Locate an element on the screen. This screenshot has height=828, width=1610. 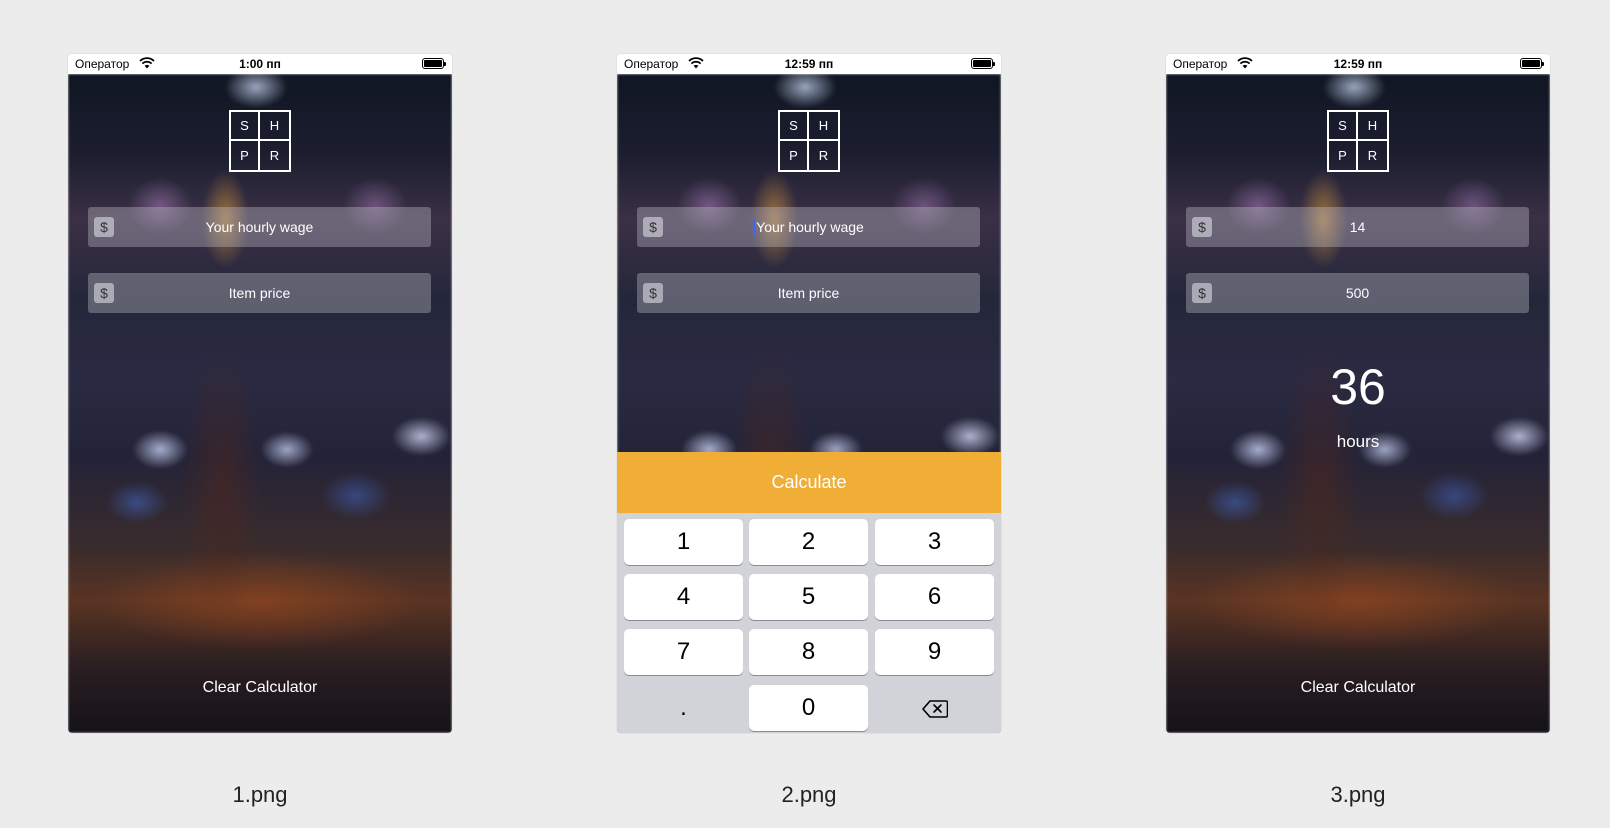
key-5: 5 is located at coordinates (808, 597).